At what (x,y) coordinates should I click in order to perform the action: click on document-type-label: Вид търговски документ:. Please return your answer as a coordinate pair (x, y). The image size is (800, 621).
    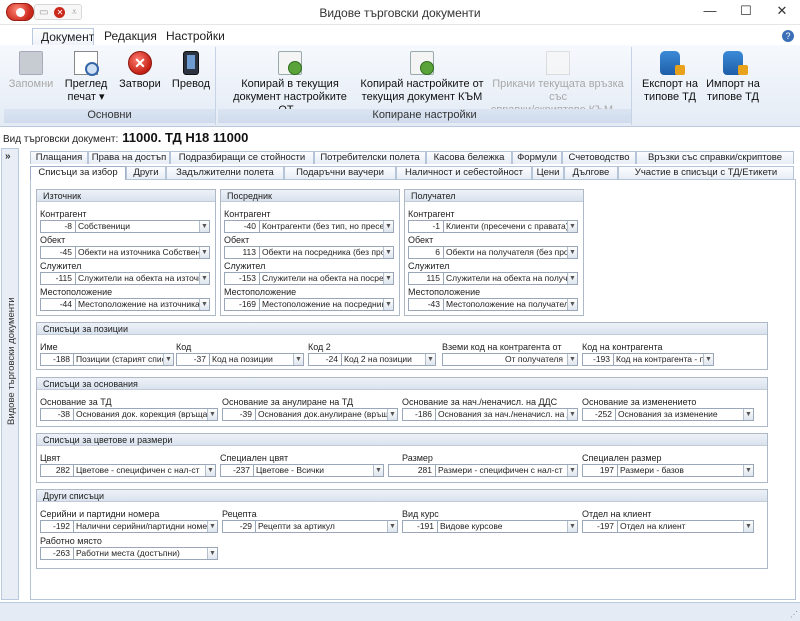
    Looking at the image, I should click on (61, 139).